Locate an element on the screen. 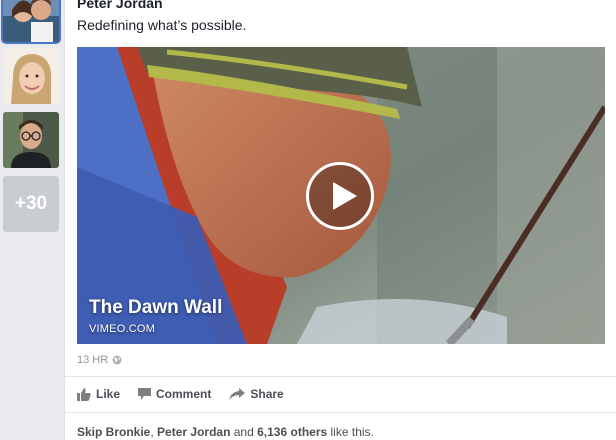 This screenshot has height=440, width=616. avatar-man-glasses is located at coordinates (31, 140).